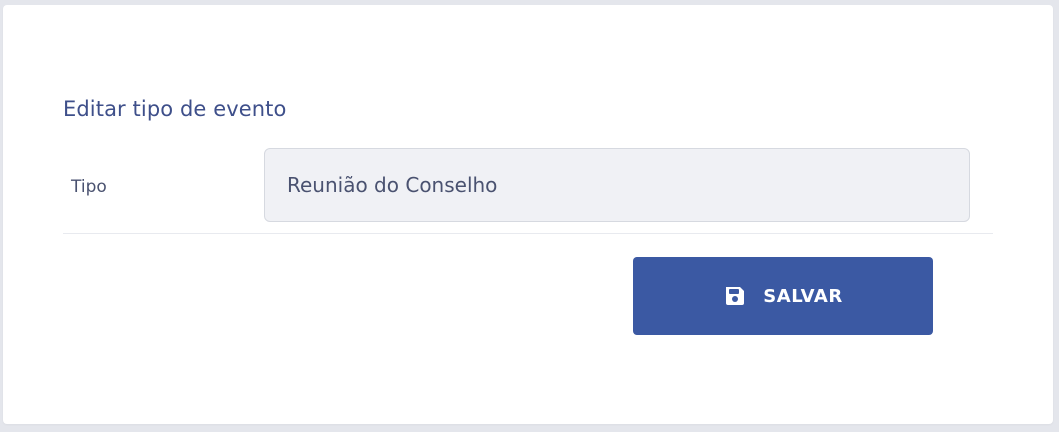  Describe the element at coordinates (528, 233) in the screenshot. I see `divider` at that location.